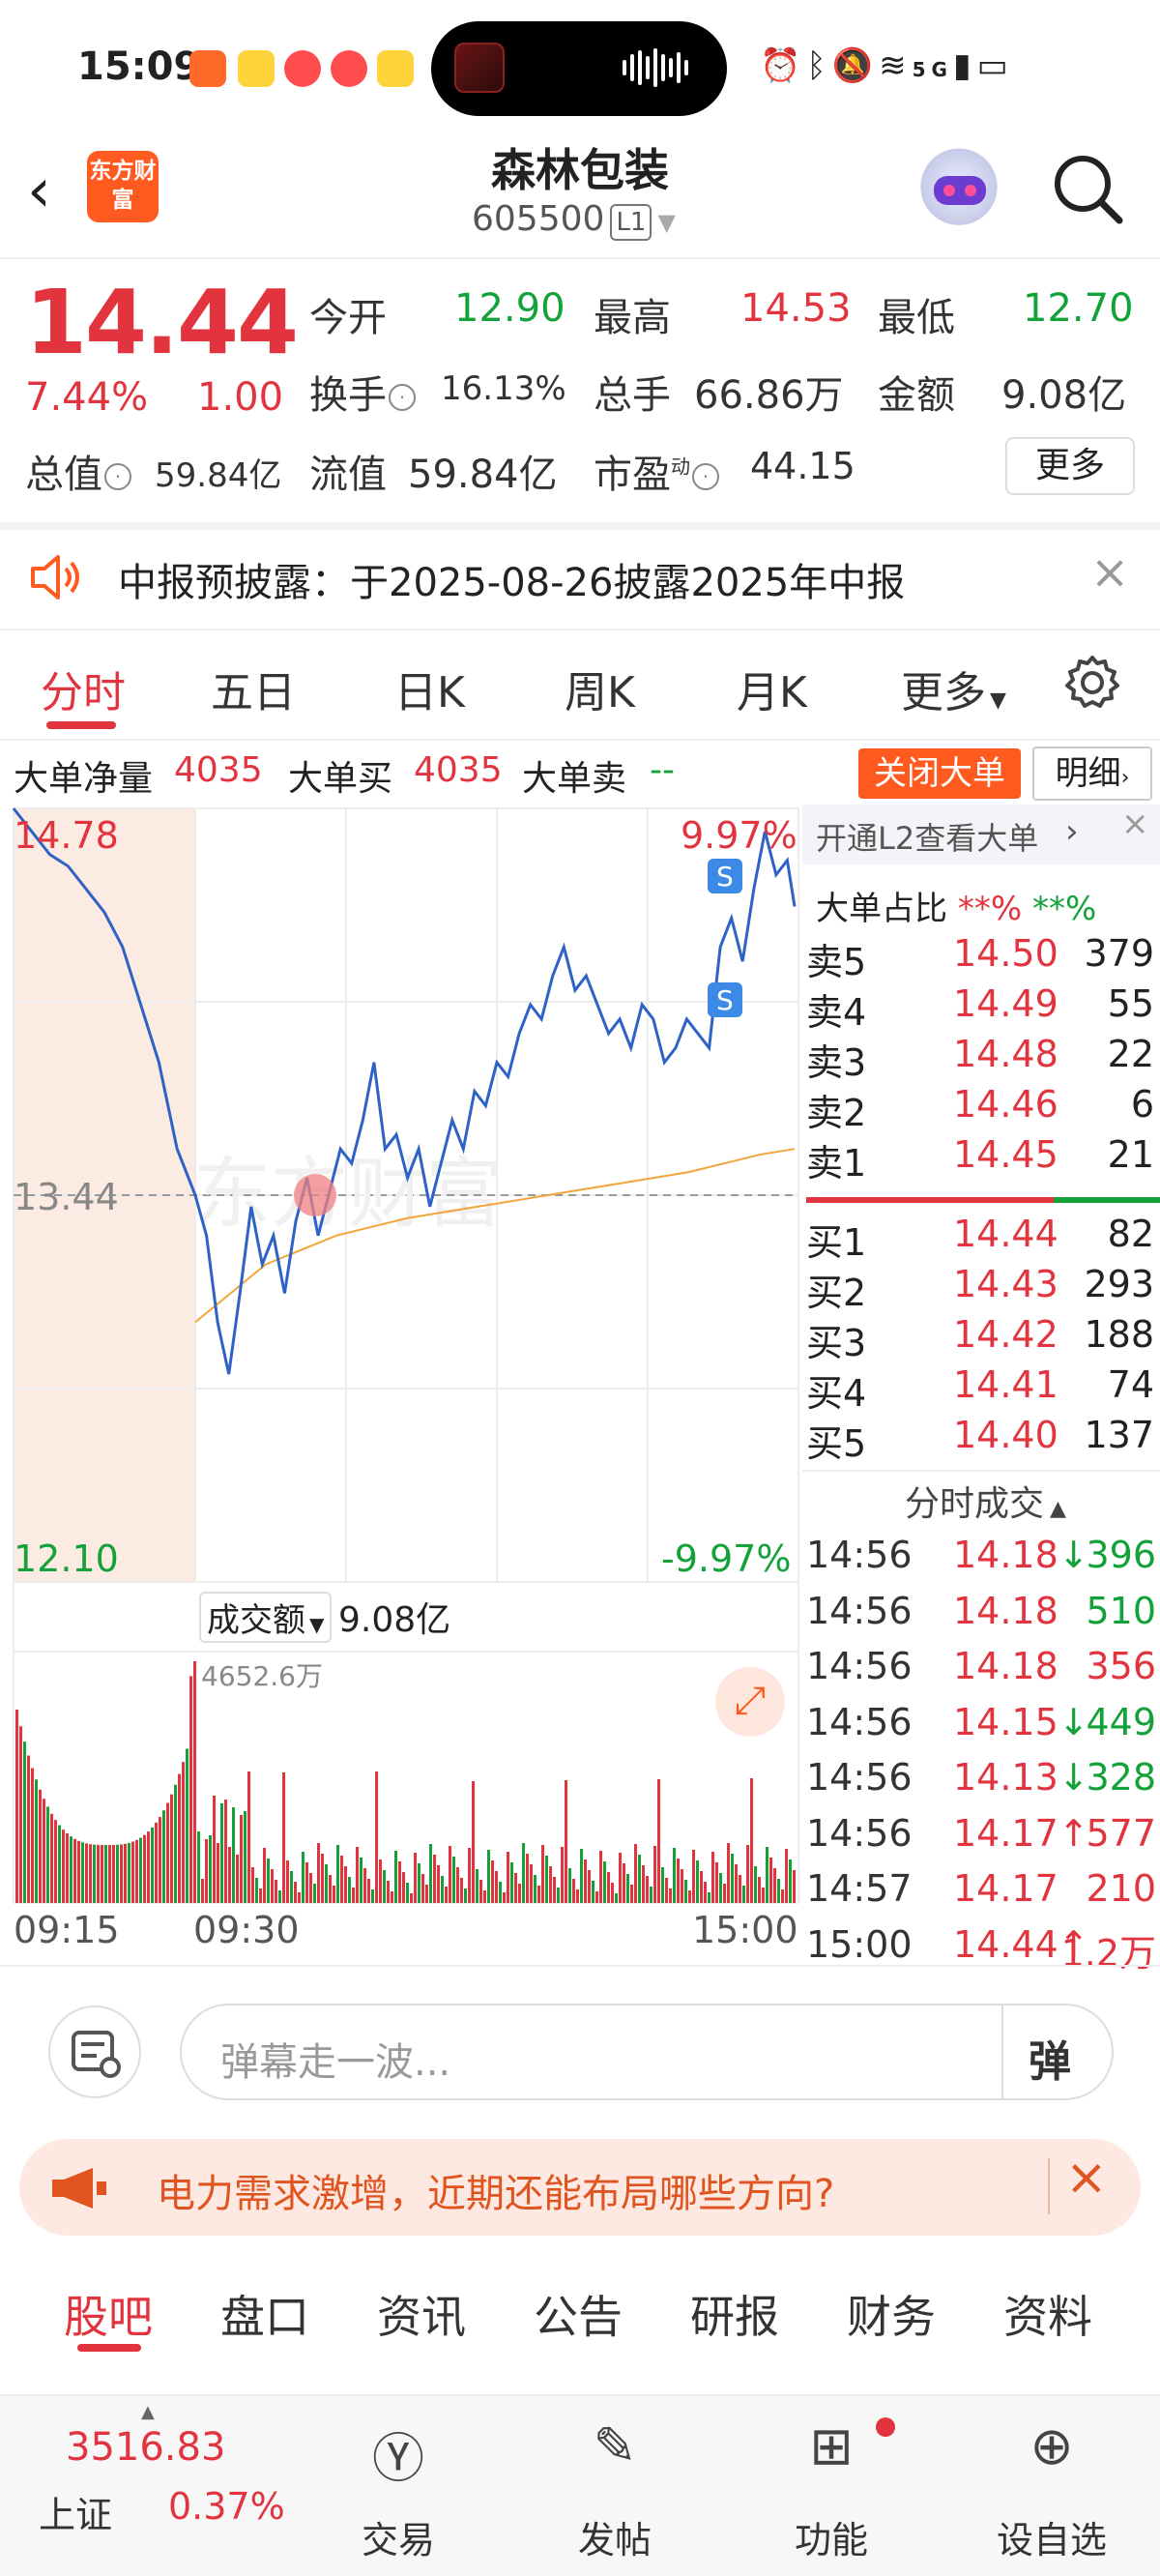 The image size is (1160, 2576). I want to click on bid-row: 买4 14.41 74, so click(980, 1389).